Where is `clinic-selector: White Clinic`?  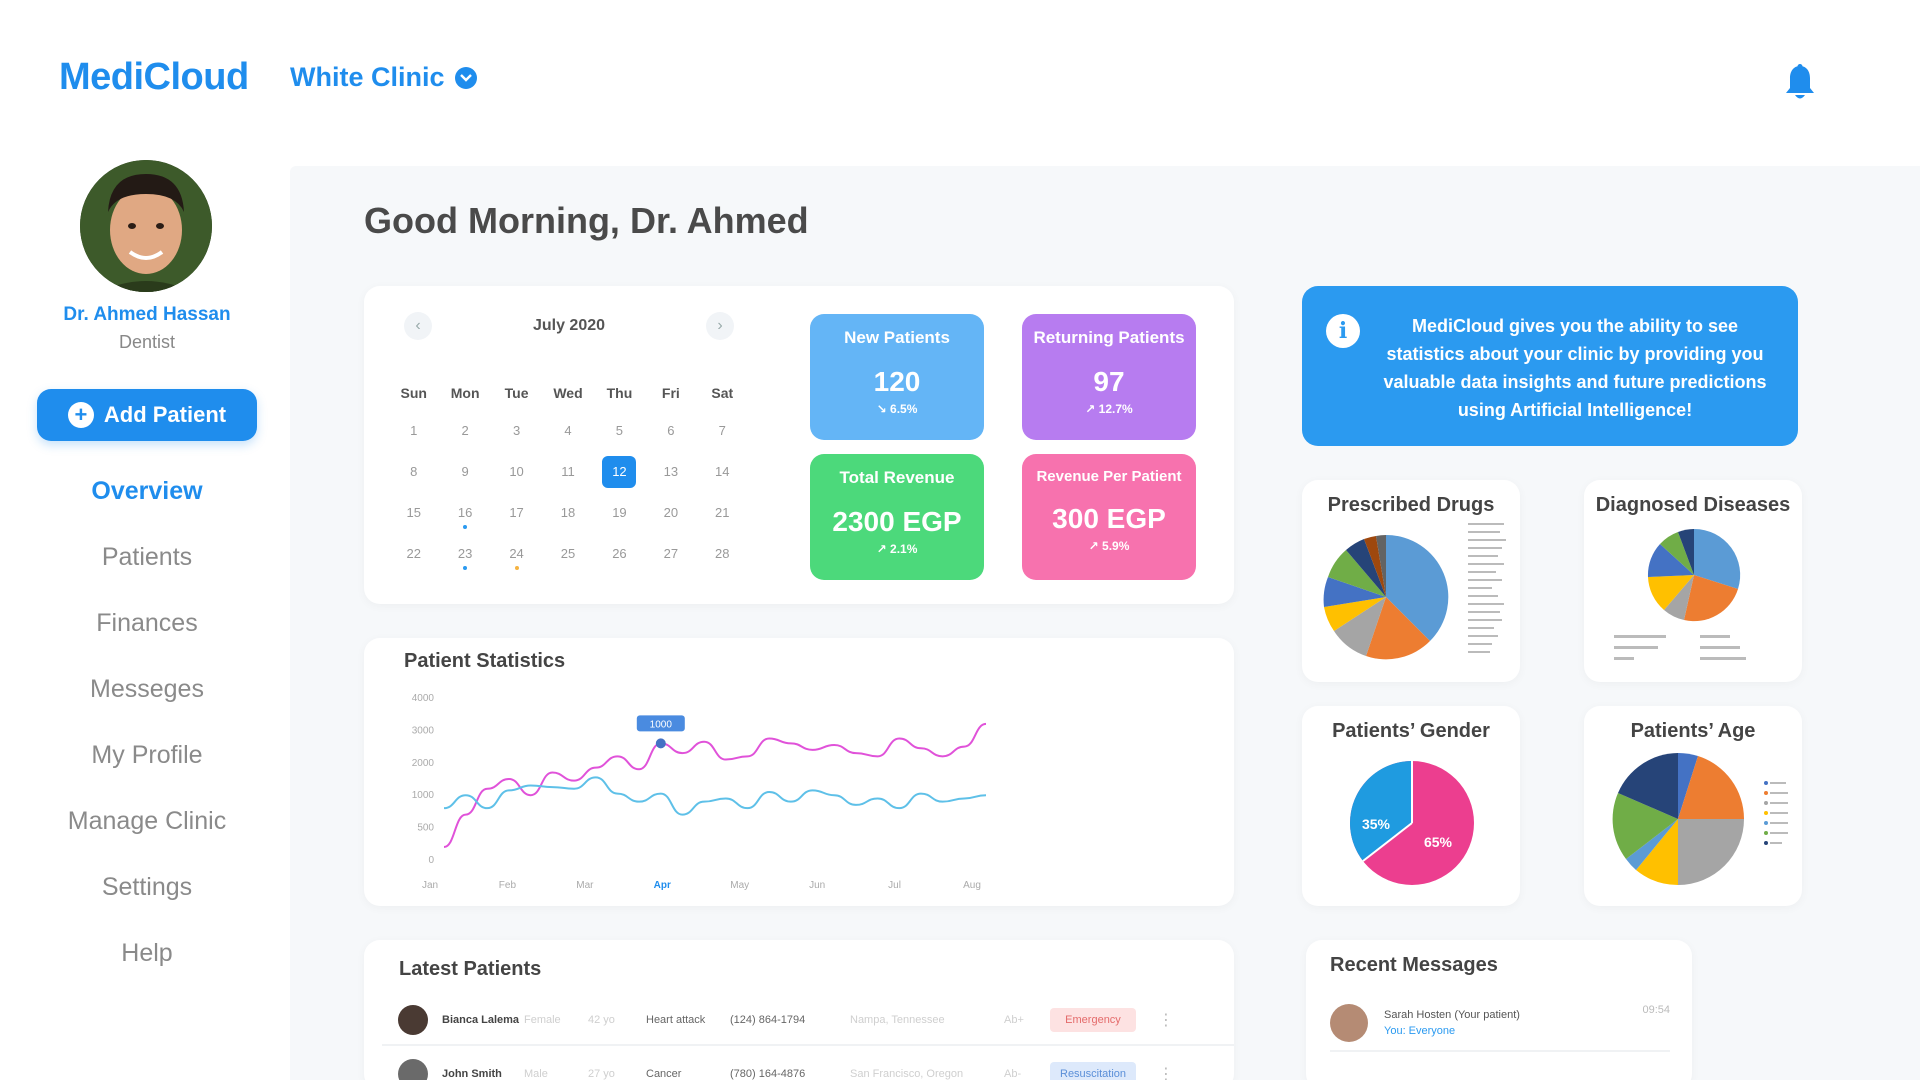 clinic-selector: White Clinic is located at coordinates (383, 77).